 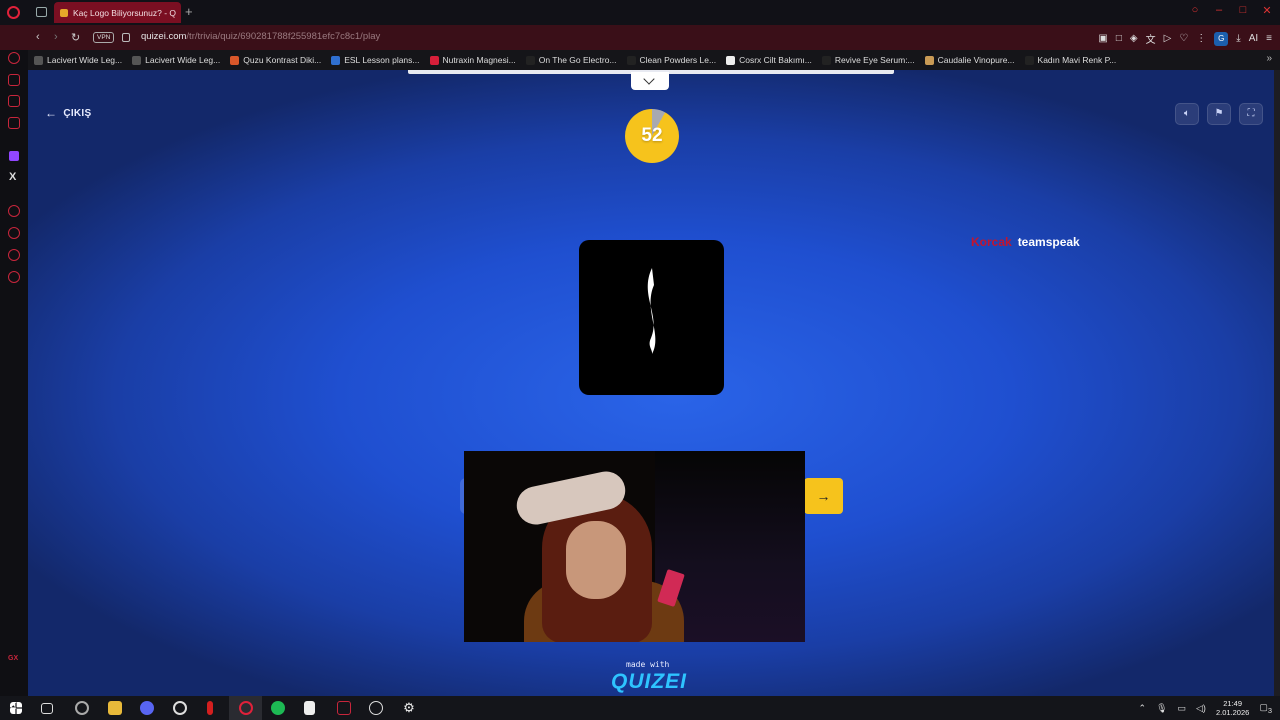 What do you see at coordinates (1269, 58) in the screenshot?
I see `bookmarks-more-icon: »` at bounding box center [1269, 58].